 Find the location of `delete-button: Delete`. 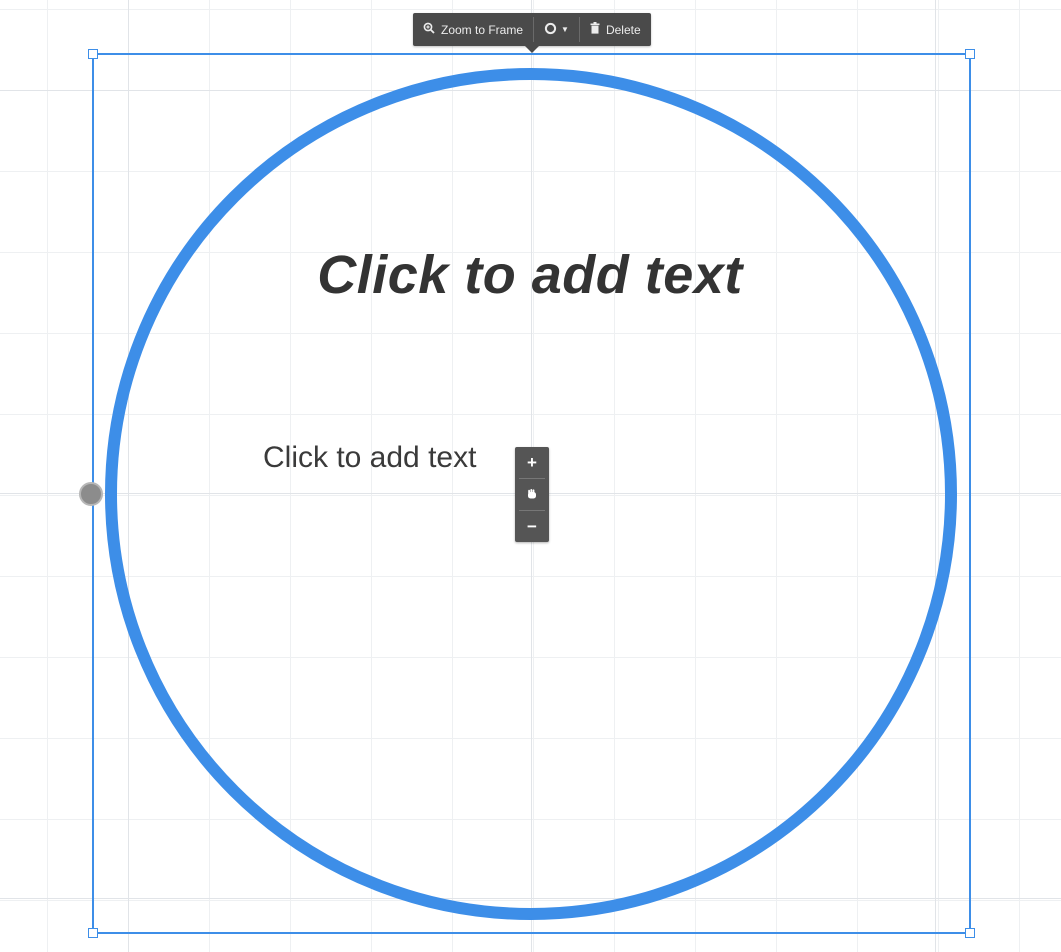

delete-button: Delete is located at coordinates (615, 29).